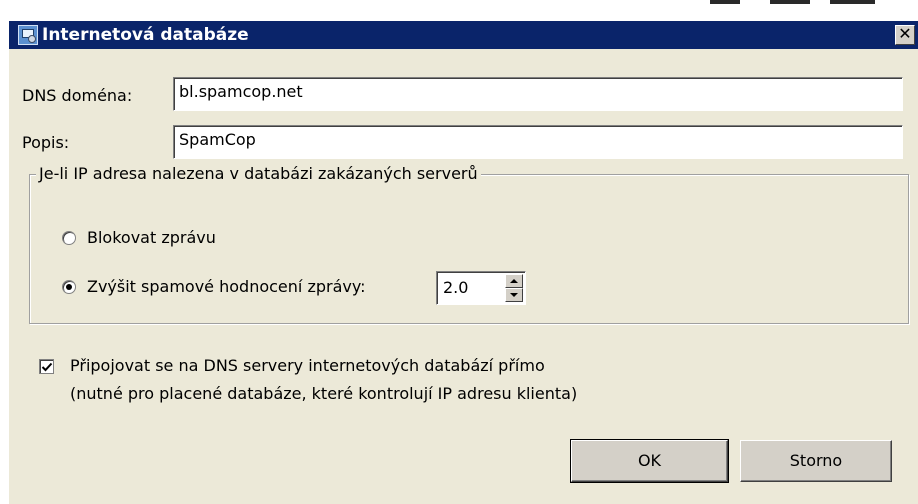 The width and height of the screenshot is (918, 504). I want to click on ok-button: OK, so click(649, 461).